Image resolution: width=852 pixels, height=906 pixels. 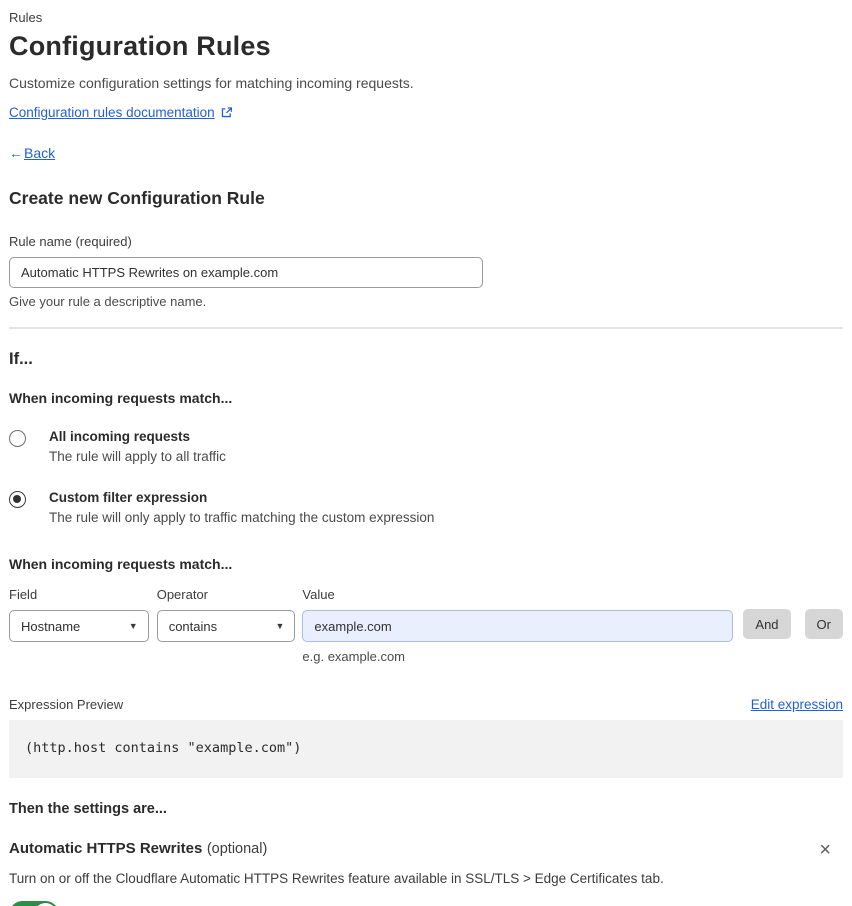 I want to click on setting-name: Automatic HTTPS Rewrites, so click(x=106, y=848).